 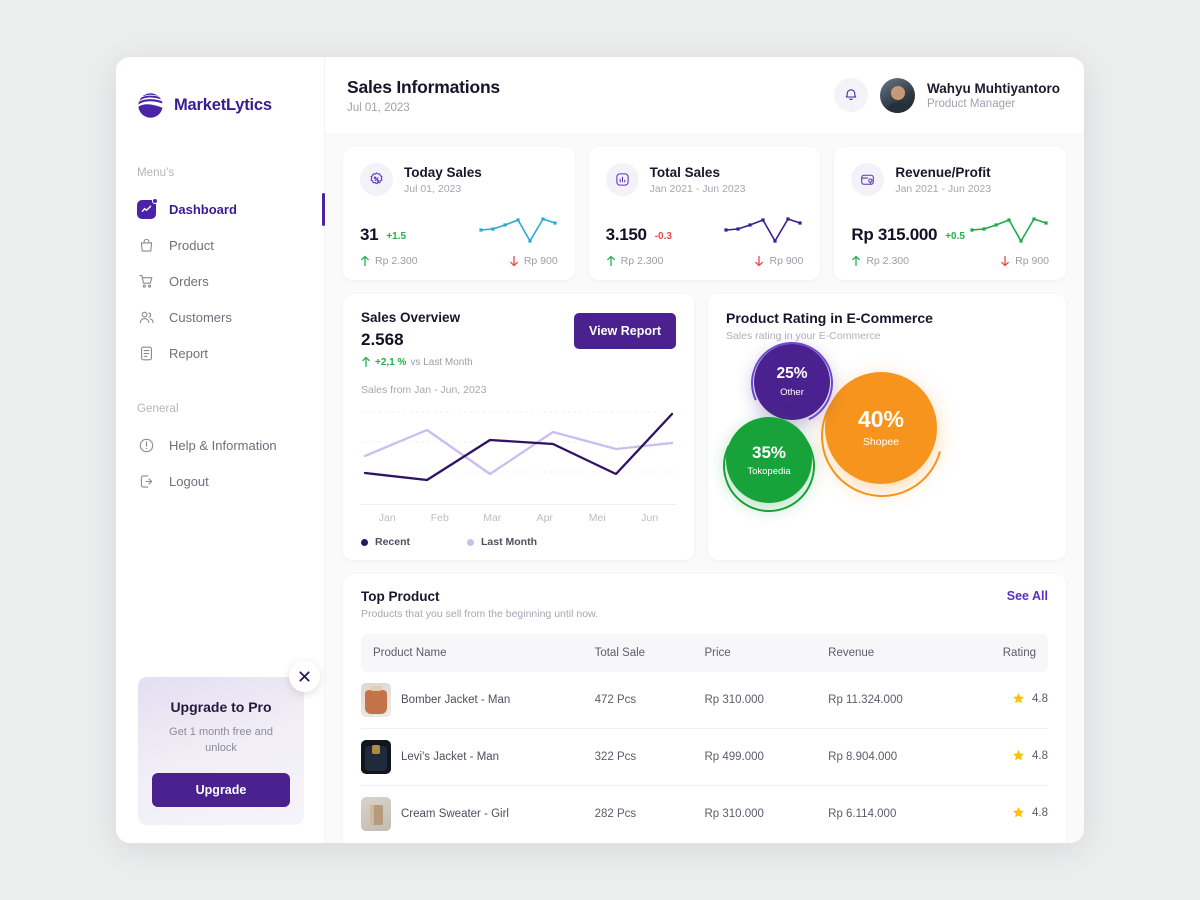 What do you see at coordinates (147, 208) in the screenshot?
I see `dashboard-icon` at bounding box center [147, 208].